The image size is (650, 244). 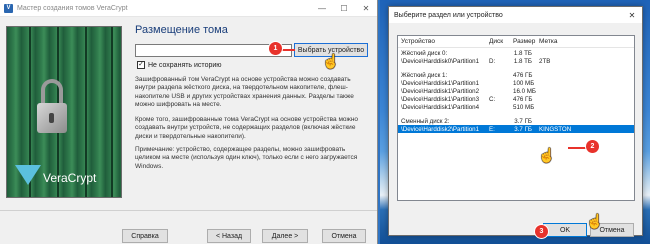 I want to click on device-name-cell: Жёсткий диск 1:, so click(x=424, y=76).